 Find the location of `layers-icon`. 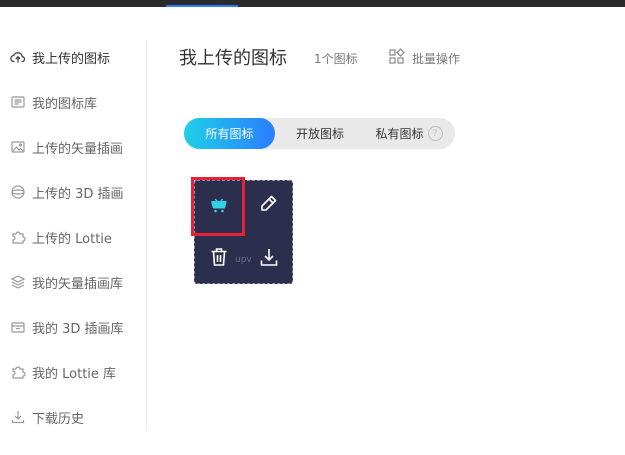

layers-icon is located at coordinates (18, 282).